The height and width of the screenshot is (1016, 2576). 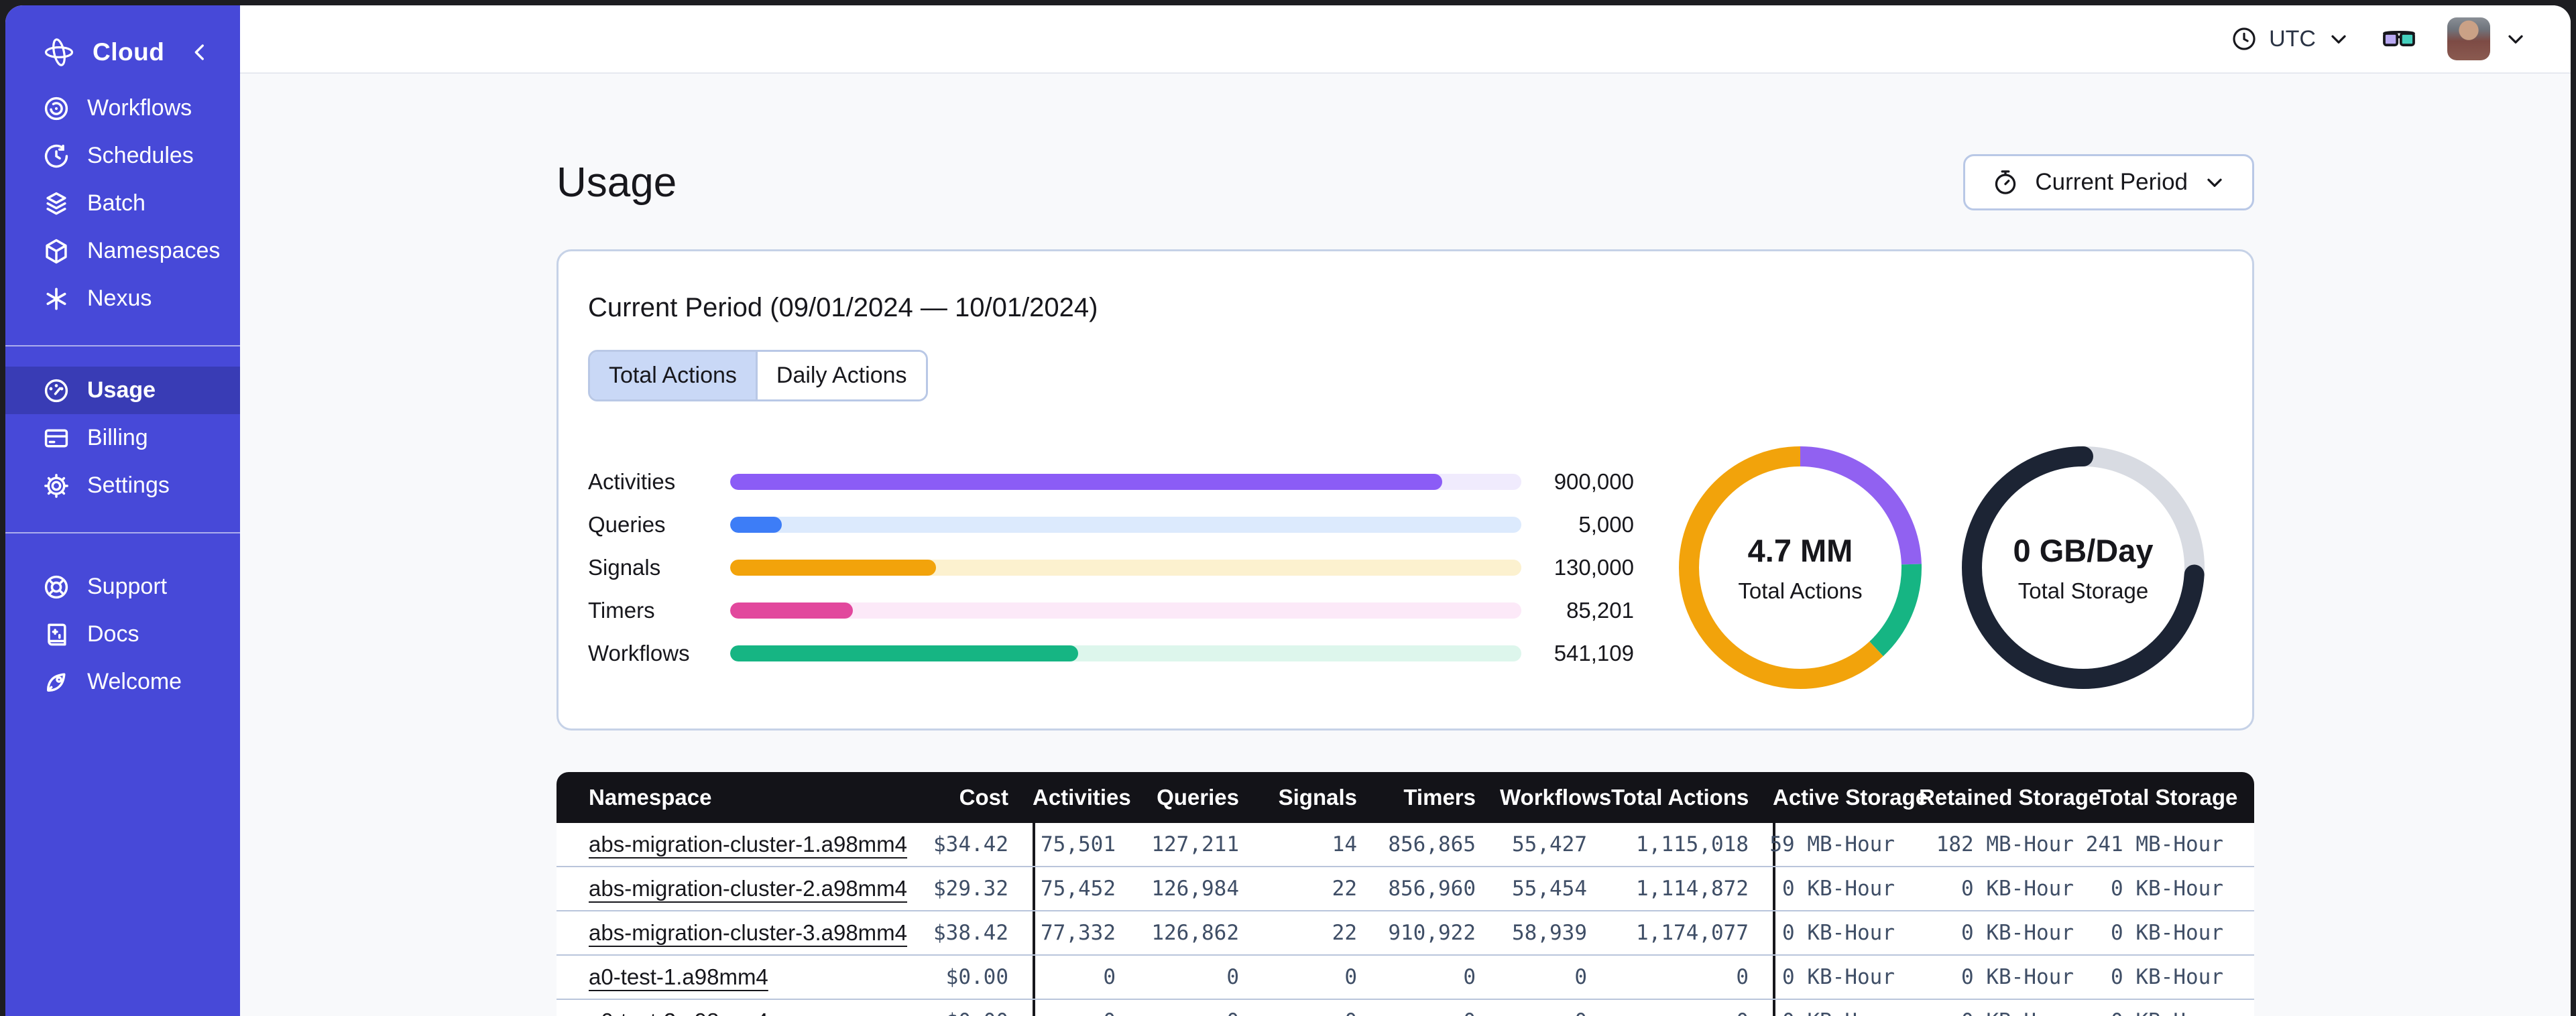 I want to click on namespace-cell: abs-migration-cluster-3.a98mm4, so click(x=732, y=932).